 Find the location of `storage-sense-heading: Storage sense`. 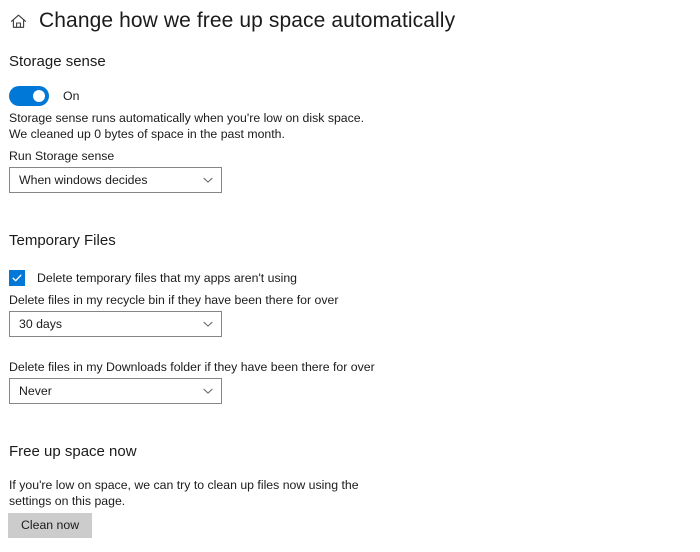

storage-sense-heading: Storage sense is located at coordinates (57, 61).